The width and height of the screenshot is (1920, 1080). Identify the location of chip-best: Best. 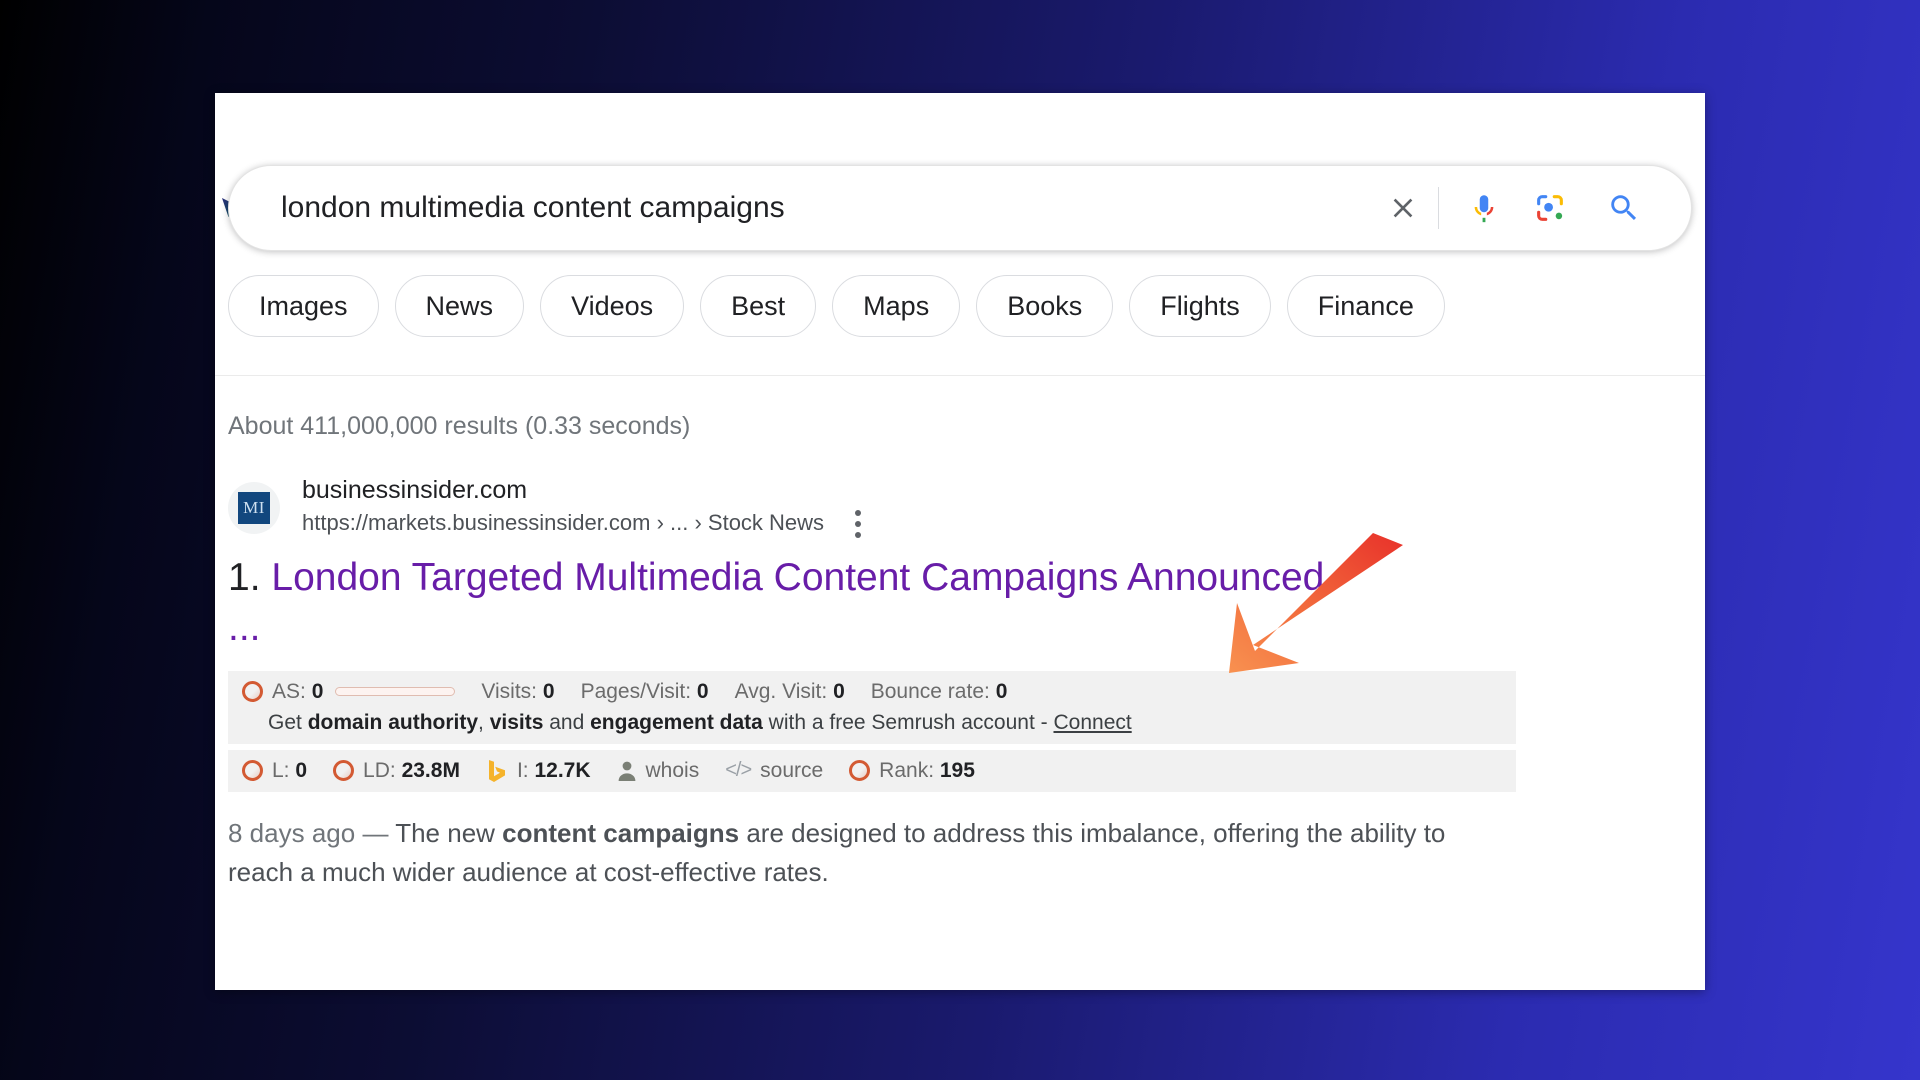
(758, 306).